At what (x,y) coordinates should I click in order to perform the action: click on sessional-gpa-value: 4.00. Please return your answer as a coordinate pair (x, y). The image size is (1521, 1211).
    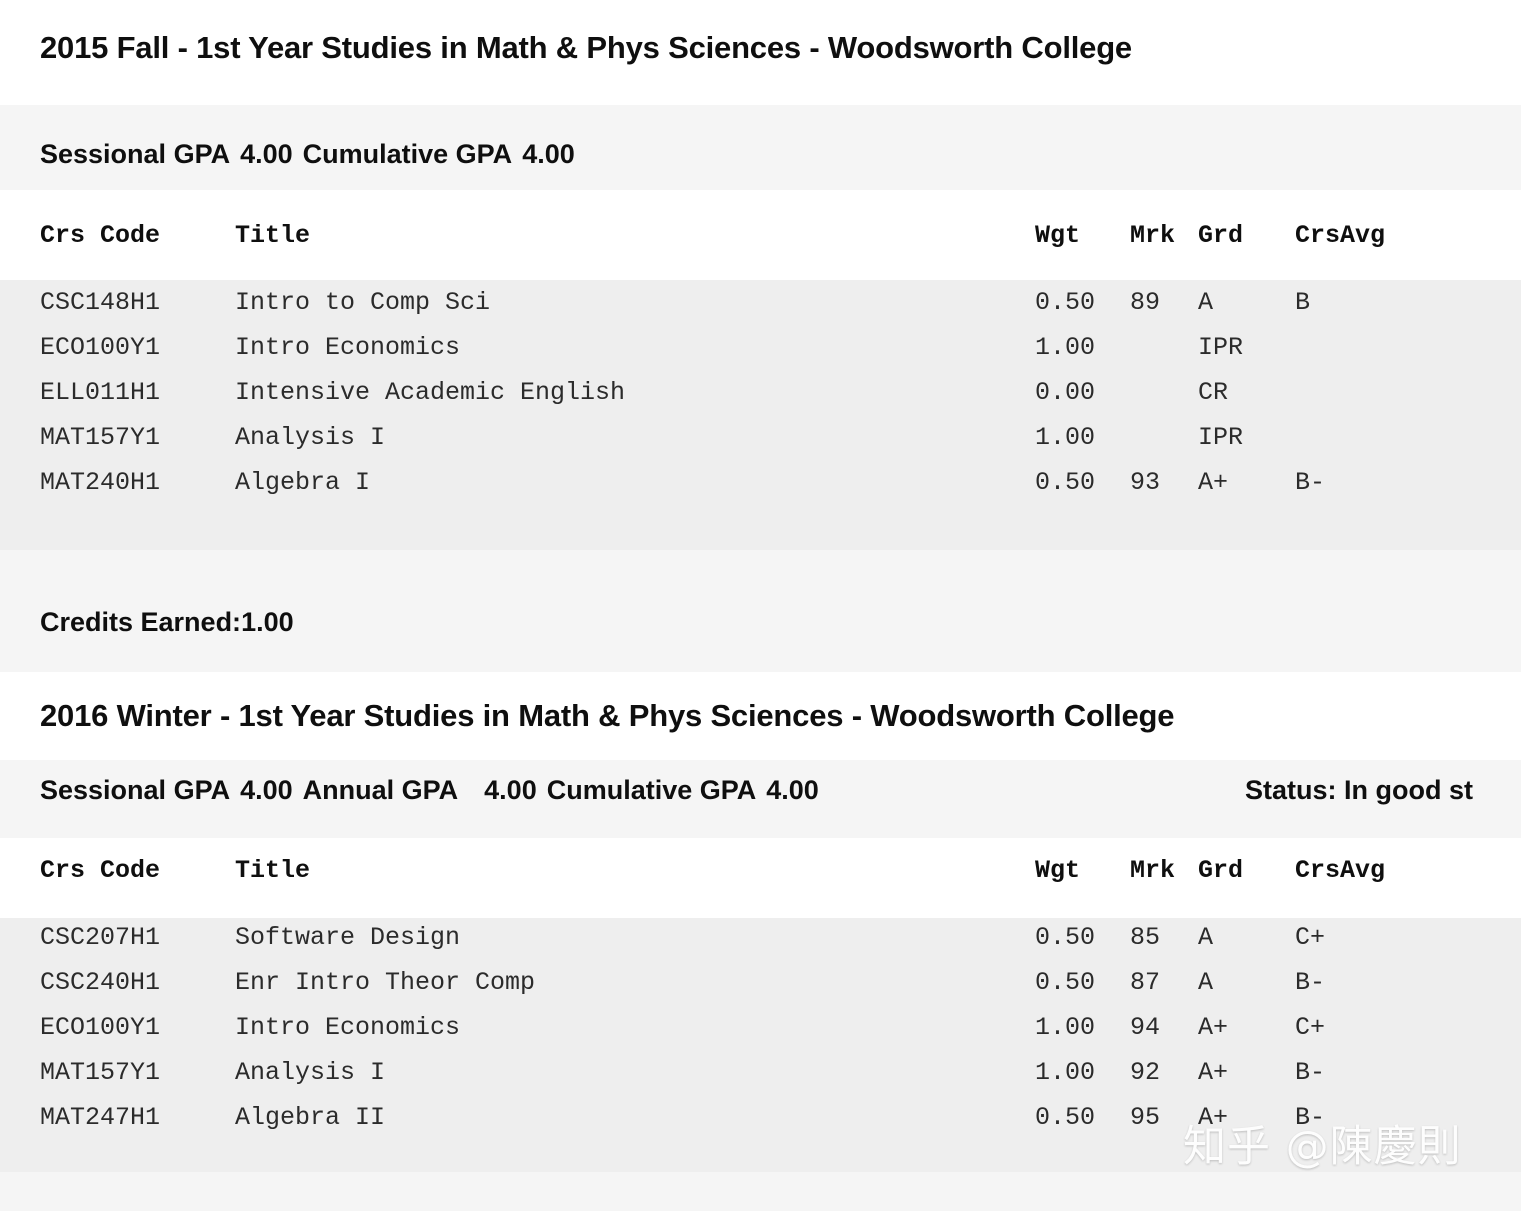
    Looking at the image, I should click on (266, 790).